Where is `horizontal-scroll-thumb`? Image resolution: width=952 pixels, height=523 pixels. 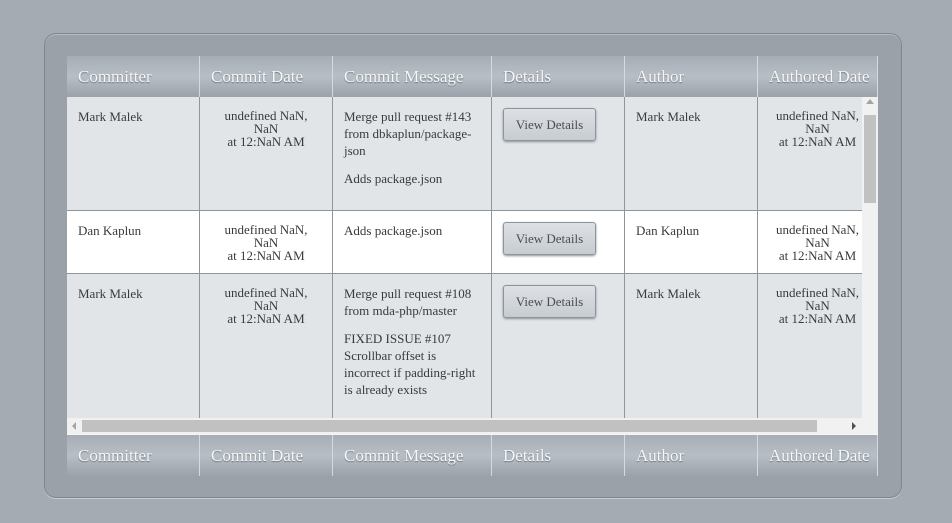 horizontal-scroll-thumb is located at coordinates (449, 426).